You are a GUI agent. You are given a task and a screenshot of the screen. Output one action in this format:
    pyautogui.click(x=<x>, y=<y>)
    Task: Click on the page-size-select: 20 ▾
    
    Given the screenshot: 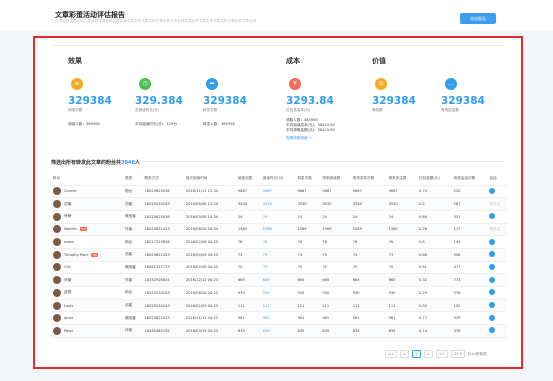 What is the action you would take?
    pyautogui.click(x=458, y=354)
    